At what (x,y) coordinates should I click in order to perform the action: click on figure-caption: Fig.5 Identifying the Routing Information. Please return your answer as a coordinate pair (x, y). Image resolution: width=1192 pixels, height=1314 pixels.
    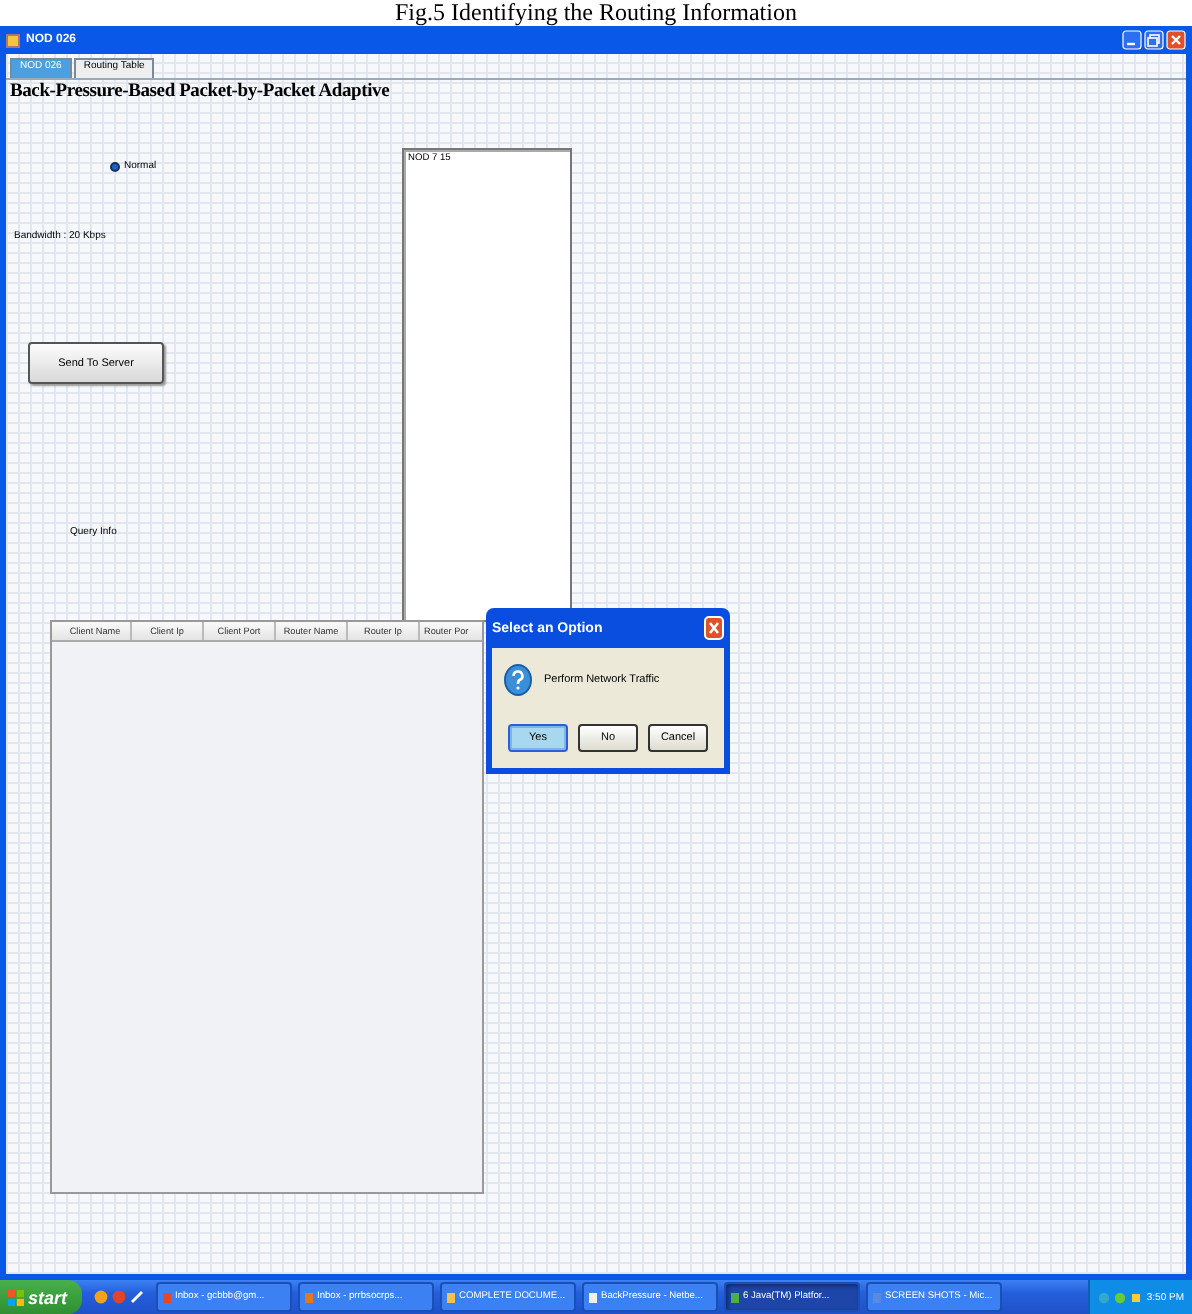
    Looking at the image, I should click on (596, 13).